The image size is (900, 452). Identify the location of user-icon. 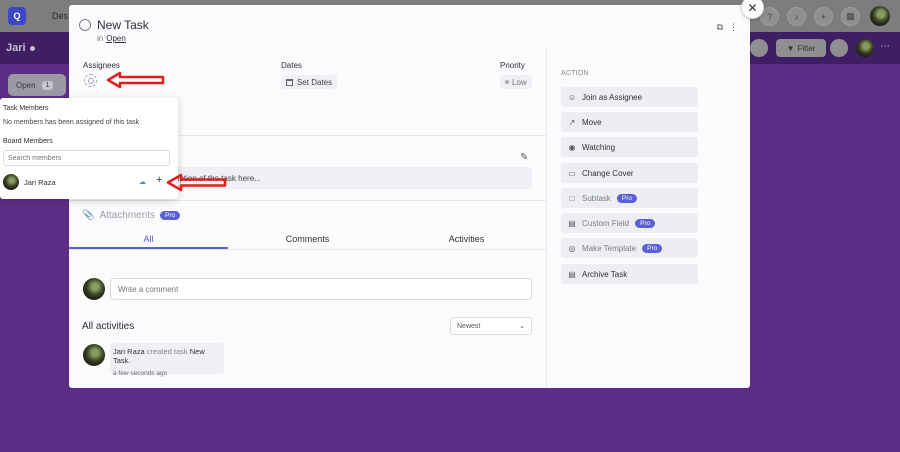
(90, 80).